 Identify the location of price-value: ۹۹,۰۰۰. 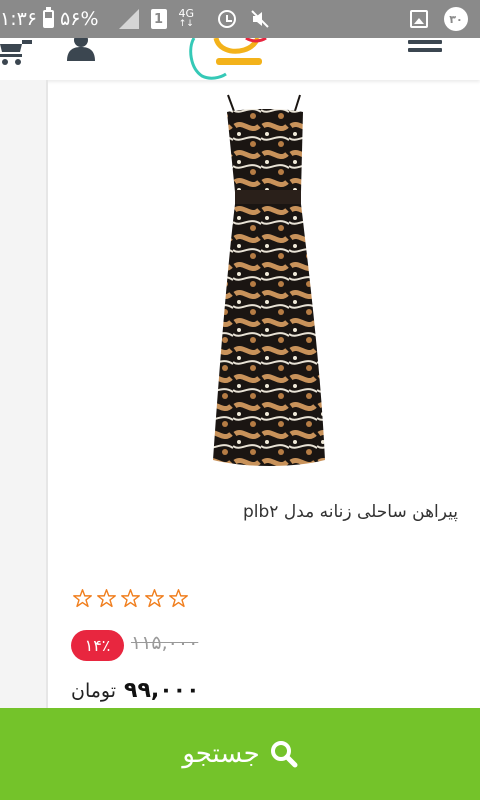
(162, 690).